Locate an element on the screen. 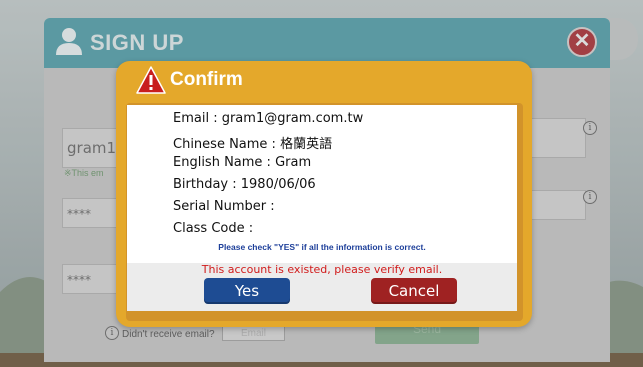 Image resolution: width=643 pixels, height=367 pixels. warning-icon is located at coordinates (151, 80).